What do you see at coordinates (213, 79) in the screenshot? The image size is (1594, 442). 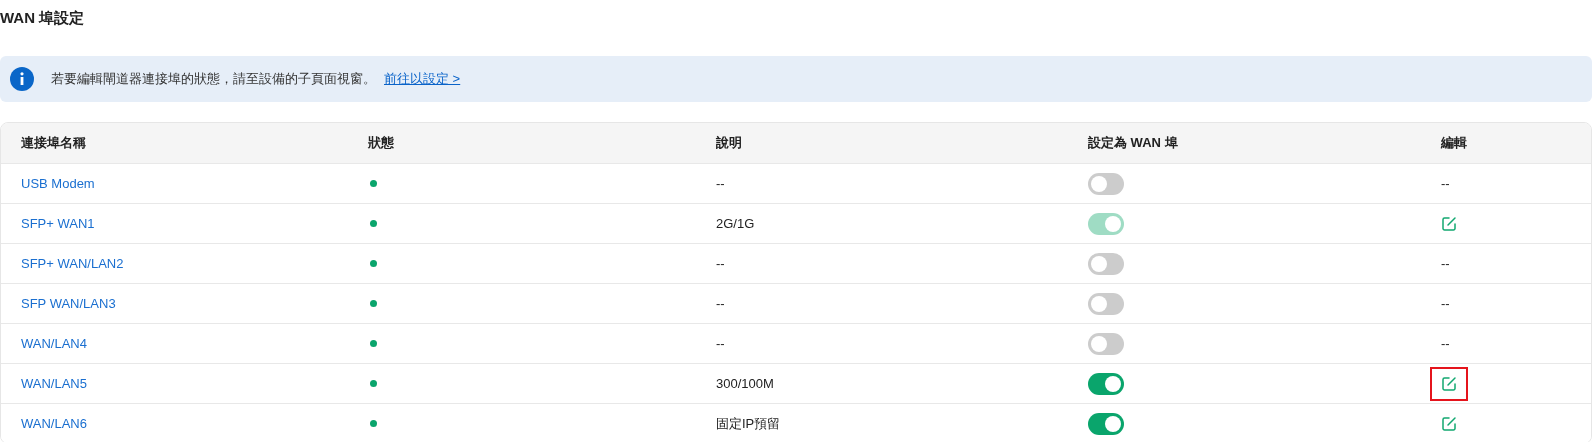 I see `notice-text: 若要編輯閘道器連接埠的狀態，請至設備的子頁面視窗。` at bounding box center [213, 79].